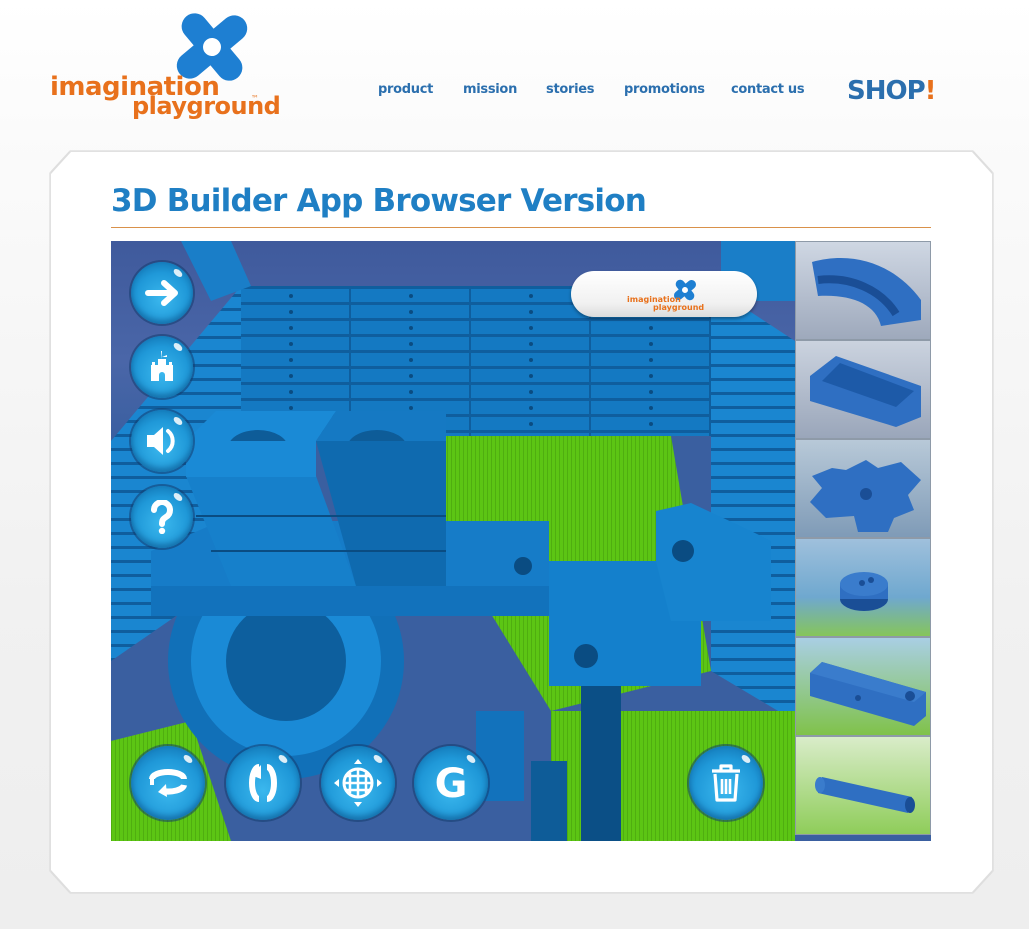 The image size is (1029, 929). I want to click on nav-product: product, so click(405, 89).